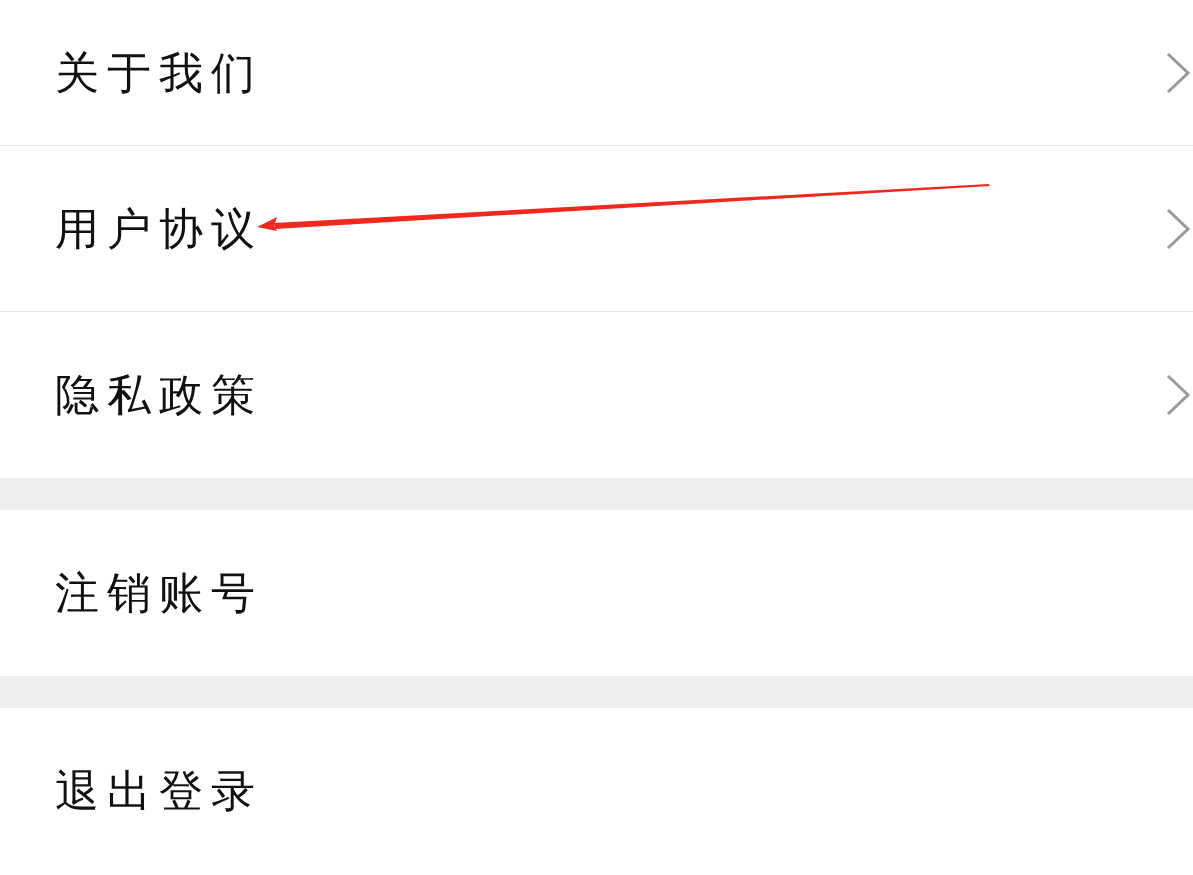 This screenshot has height=875, width=1193. Describe the element at coordinates (159, 593) in the screenshot. I see `item-label: 注销账号` at that location.